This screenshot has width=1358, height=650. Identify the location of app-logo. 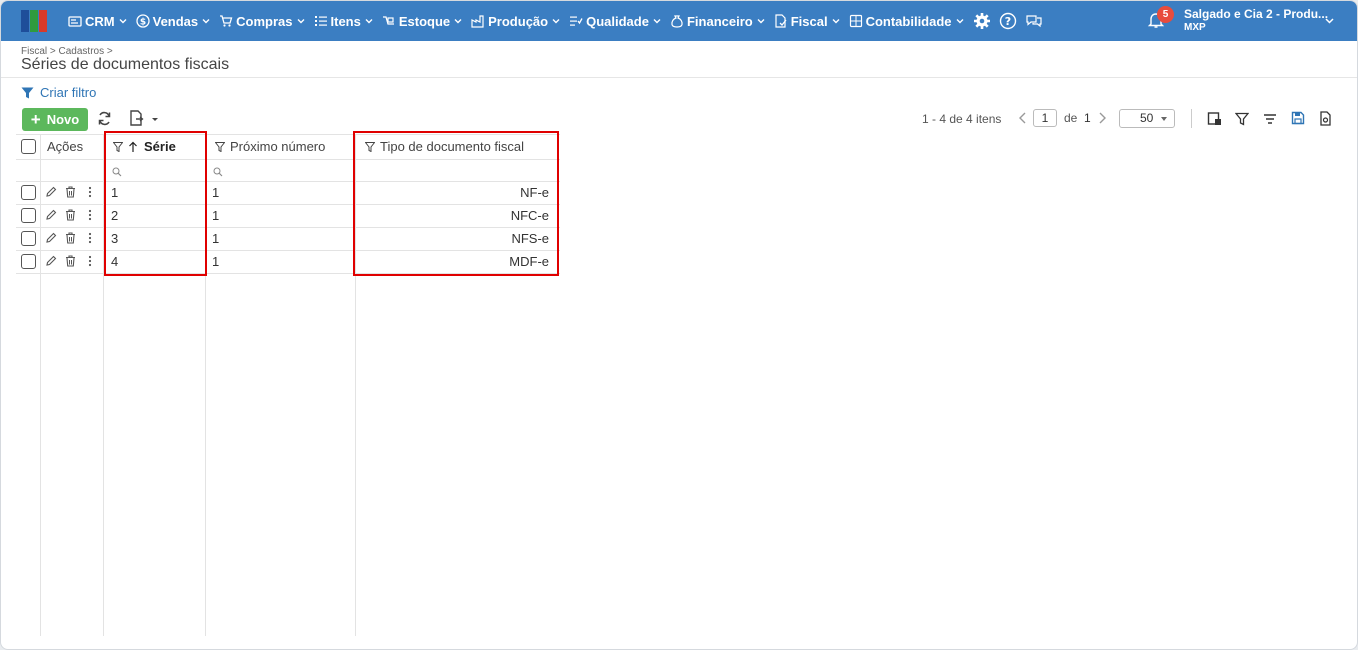
(34, 21).